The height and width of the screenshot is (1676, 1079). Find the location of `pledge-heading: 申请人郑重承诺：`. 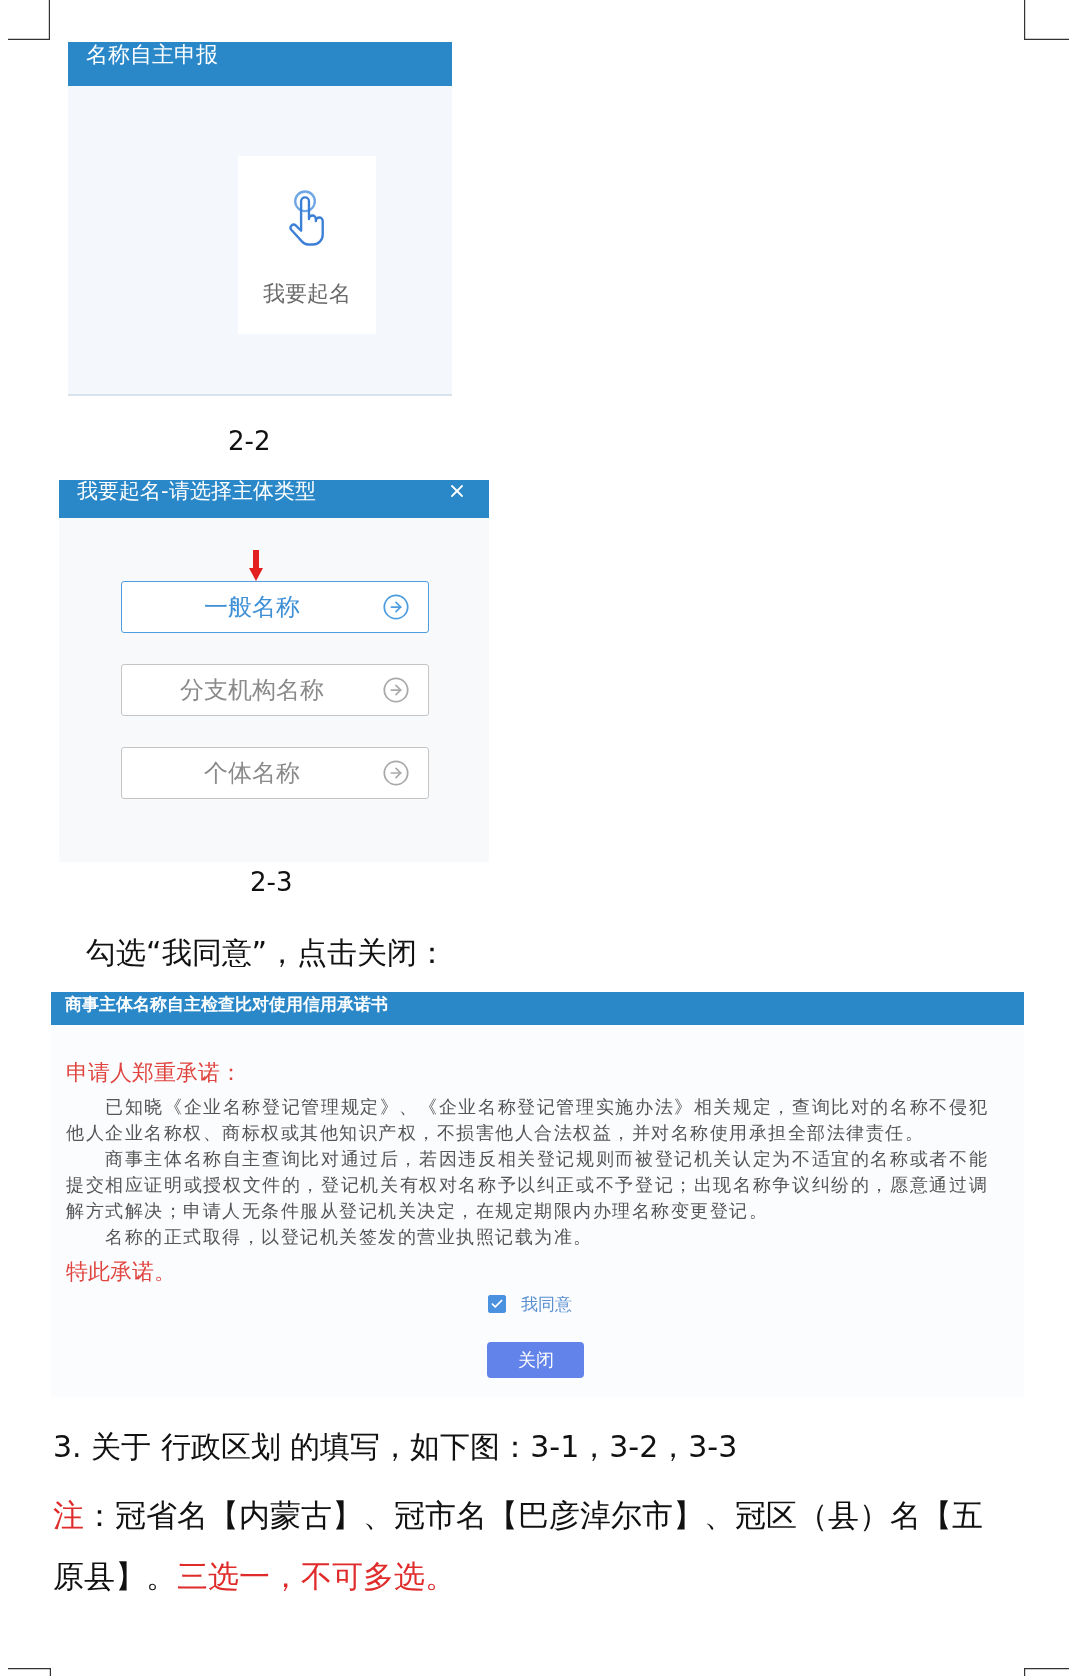

pledge-heading: 申请人郑重承诺： is located at coordinates (154, 1073).